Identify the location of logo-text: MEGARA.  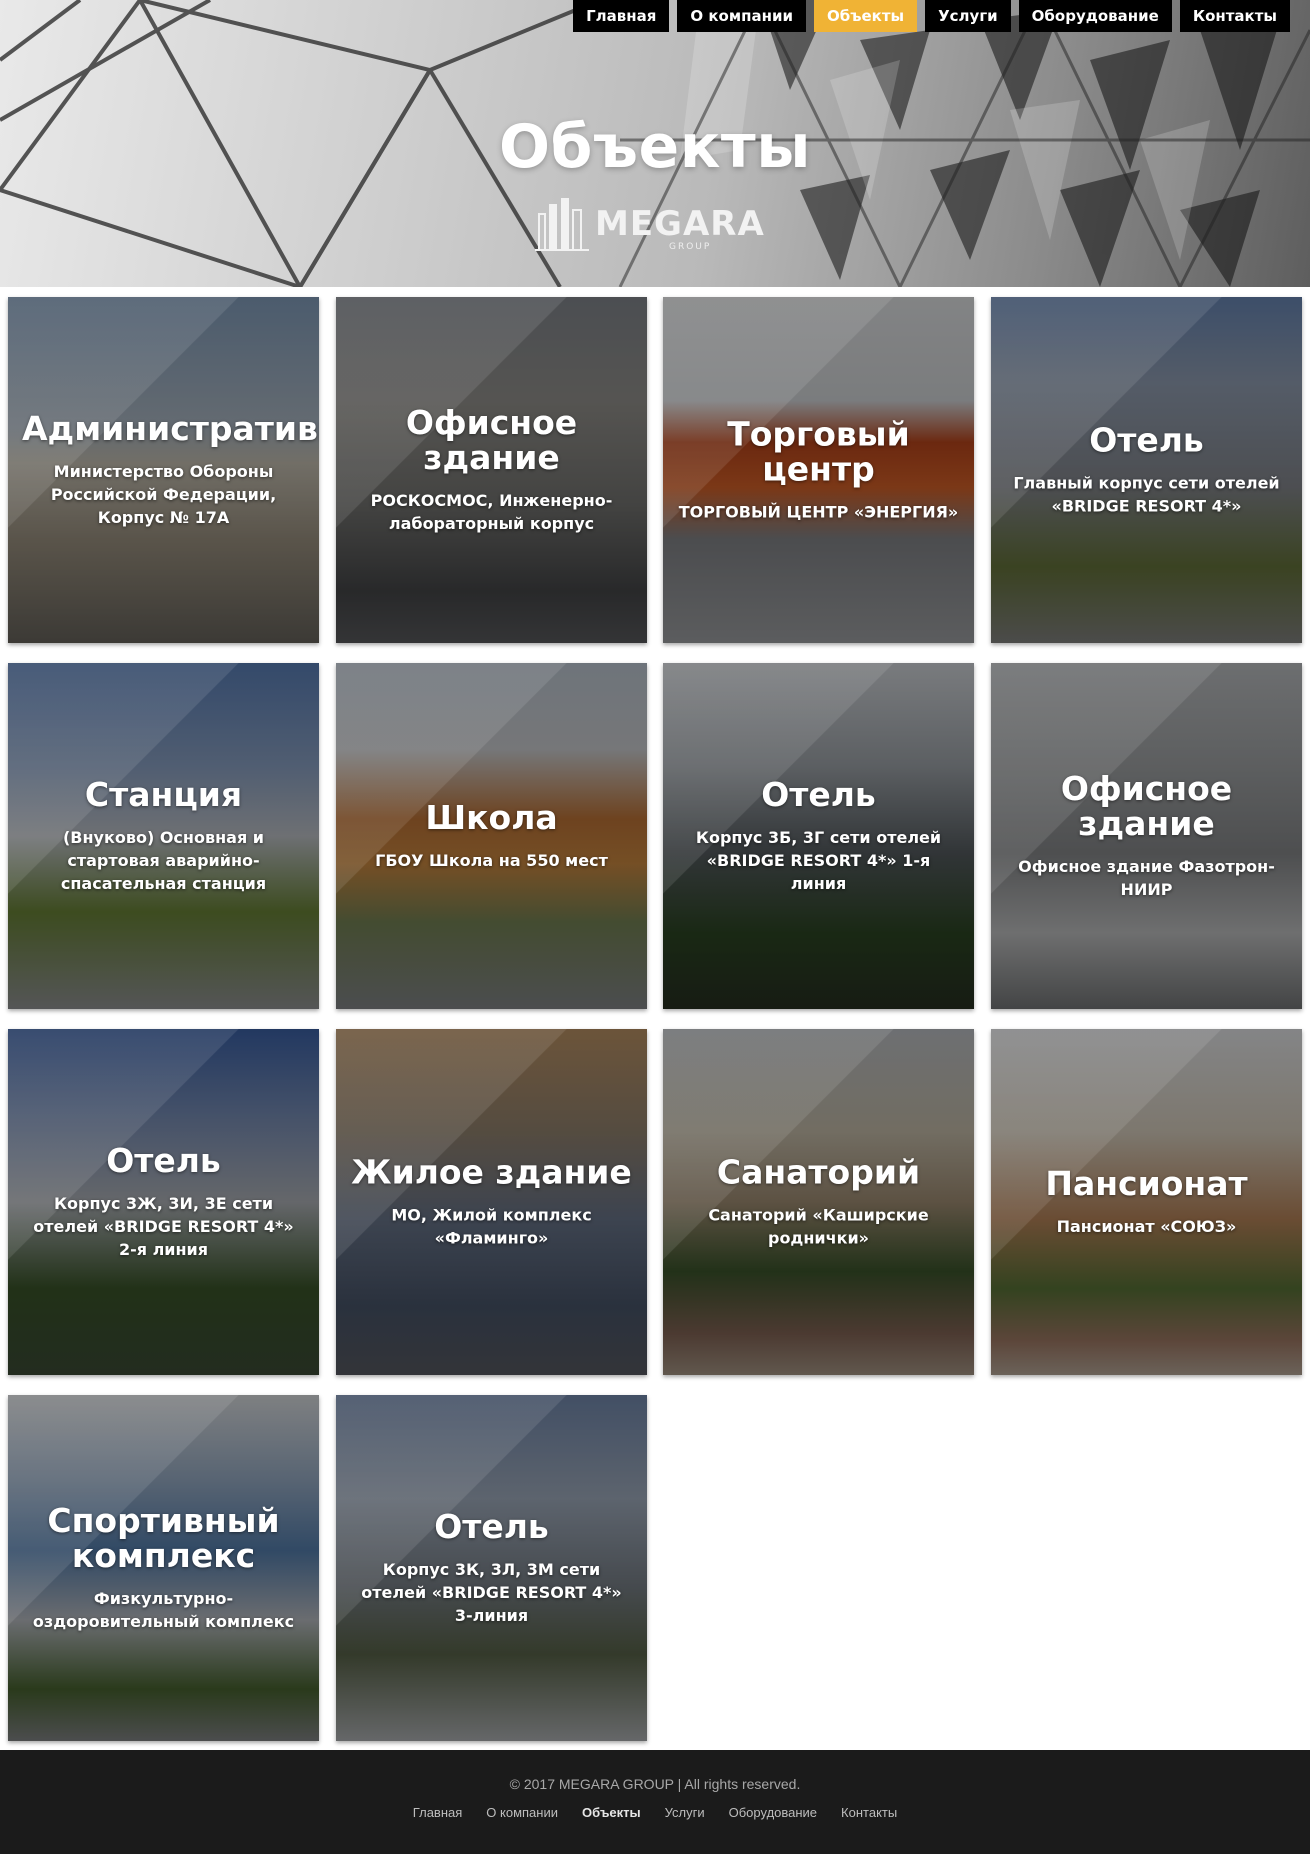
(680, 224).